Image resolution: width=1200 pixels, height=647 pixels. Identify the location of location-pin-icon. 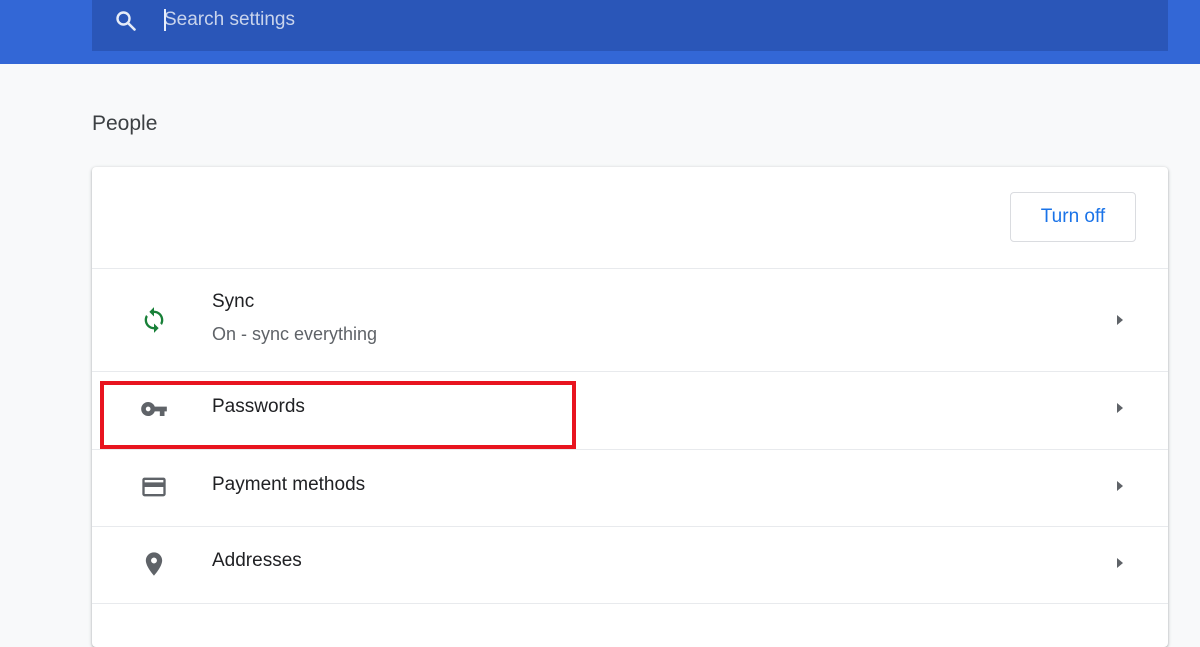
(154, 564).